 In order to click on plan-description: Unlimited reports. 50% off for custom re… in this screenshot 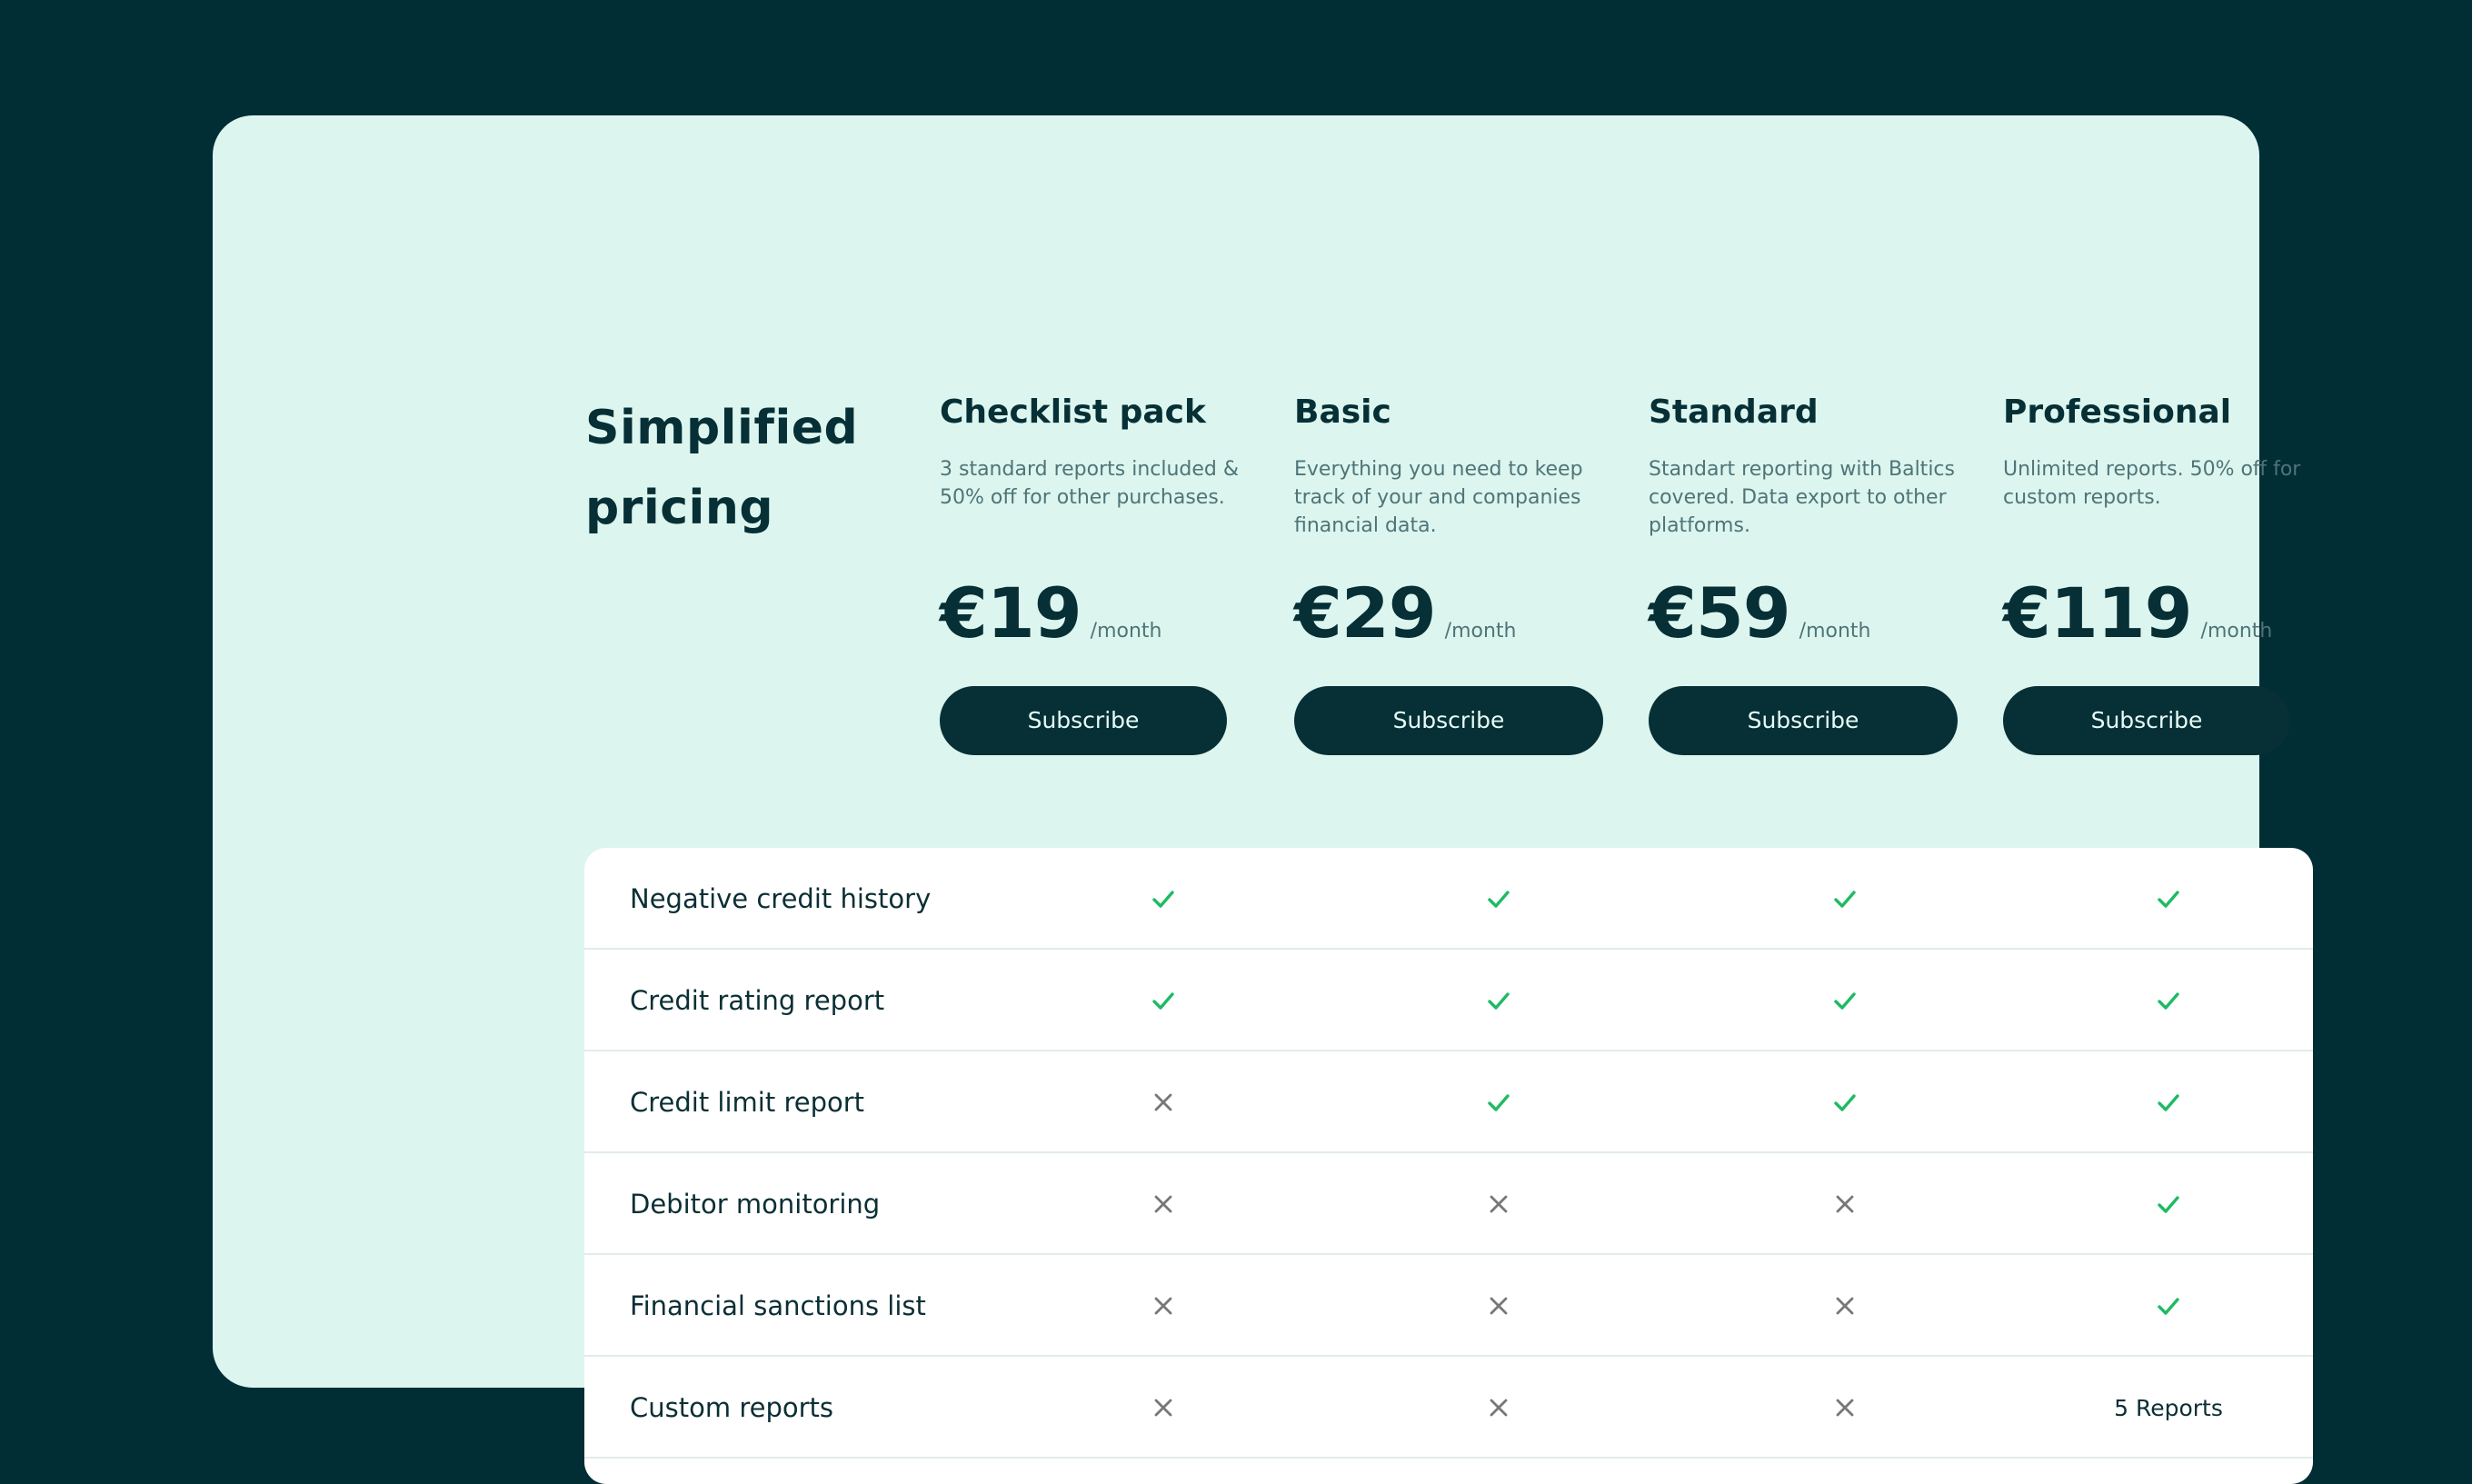, I will do `click(2152, 483)`.